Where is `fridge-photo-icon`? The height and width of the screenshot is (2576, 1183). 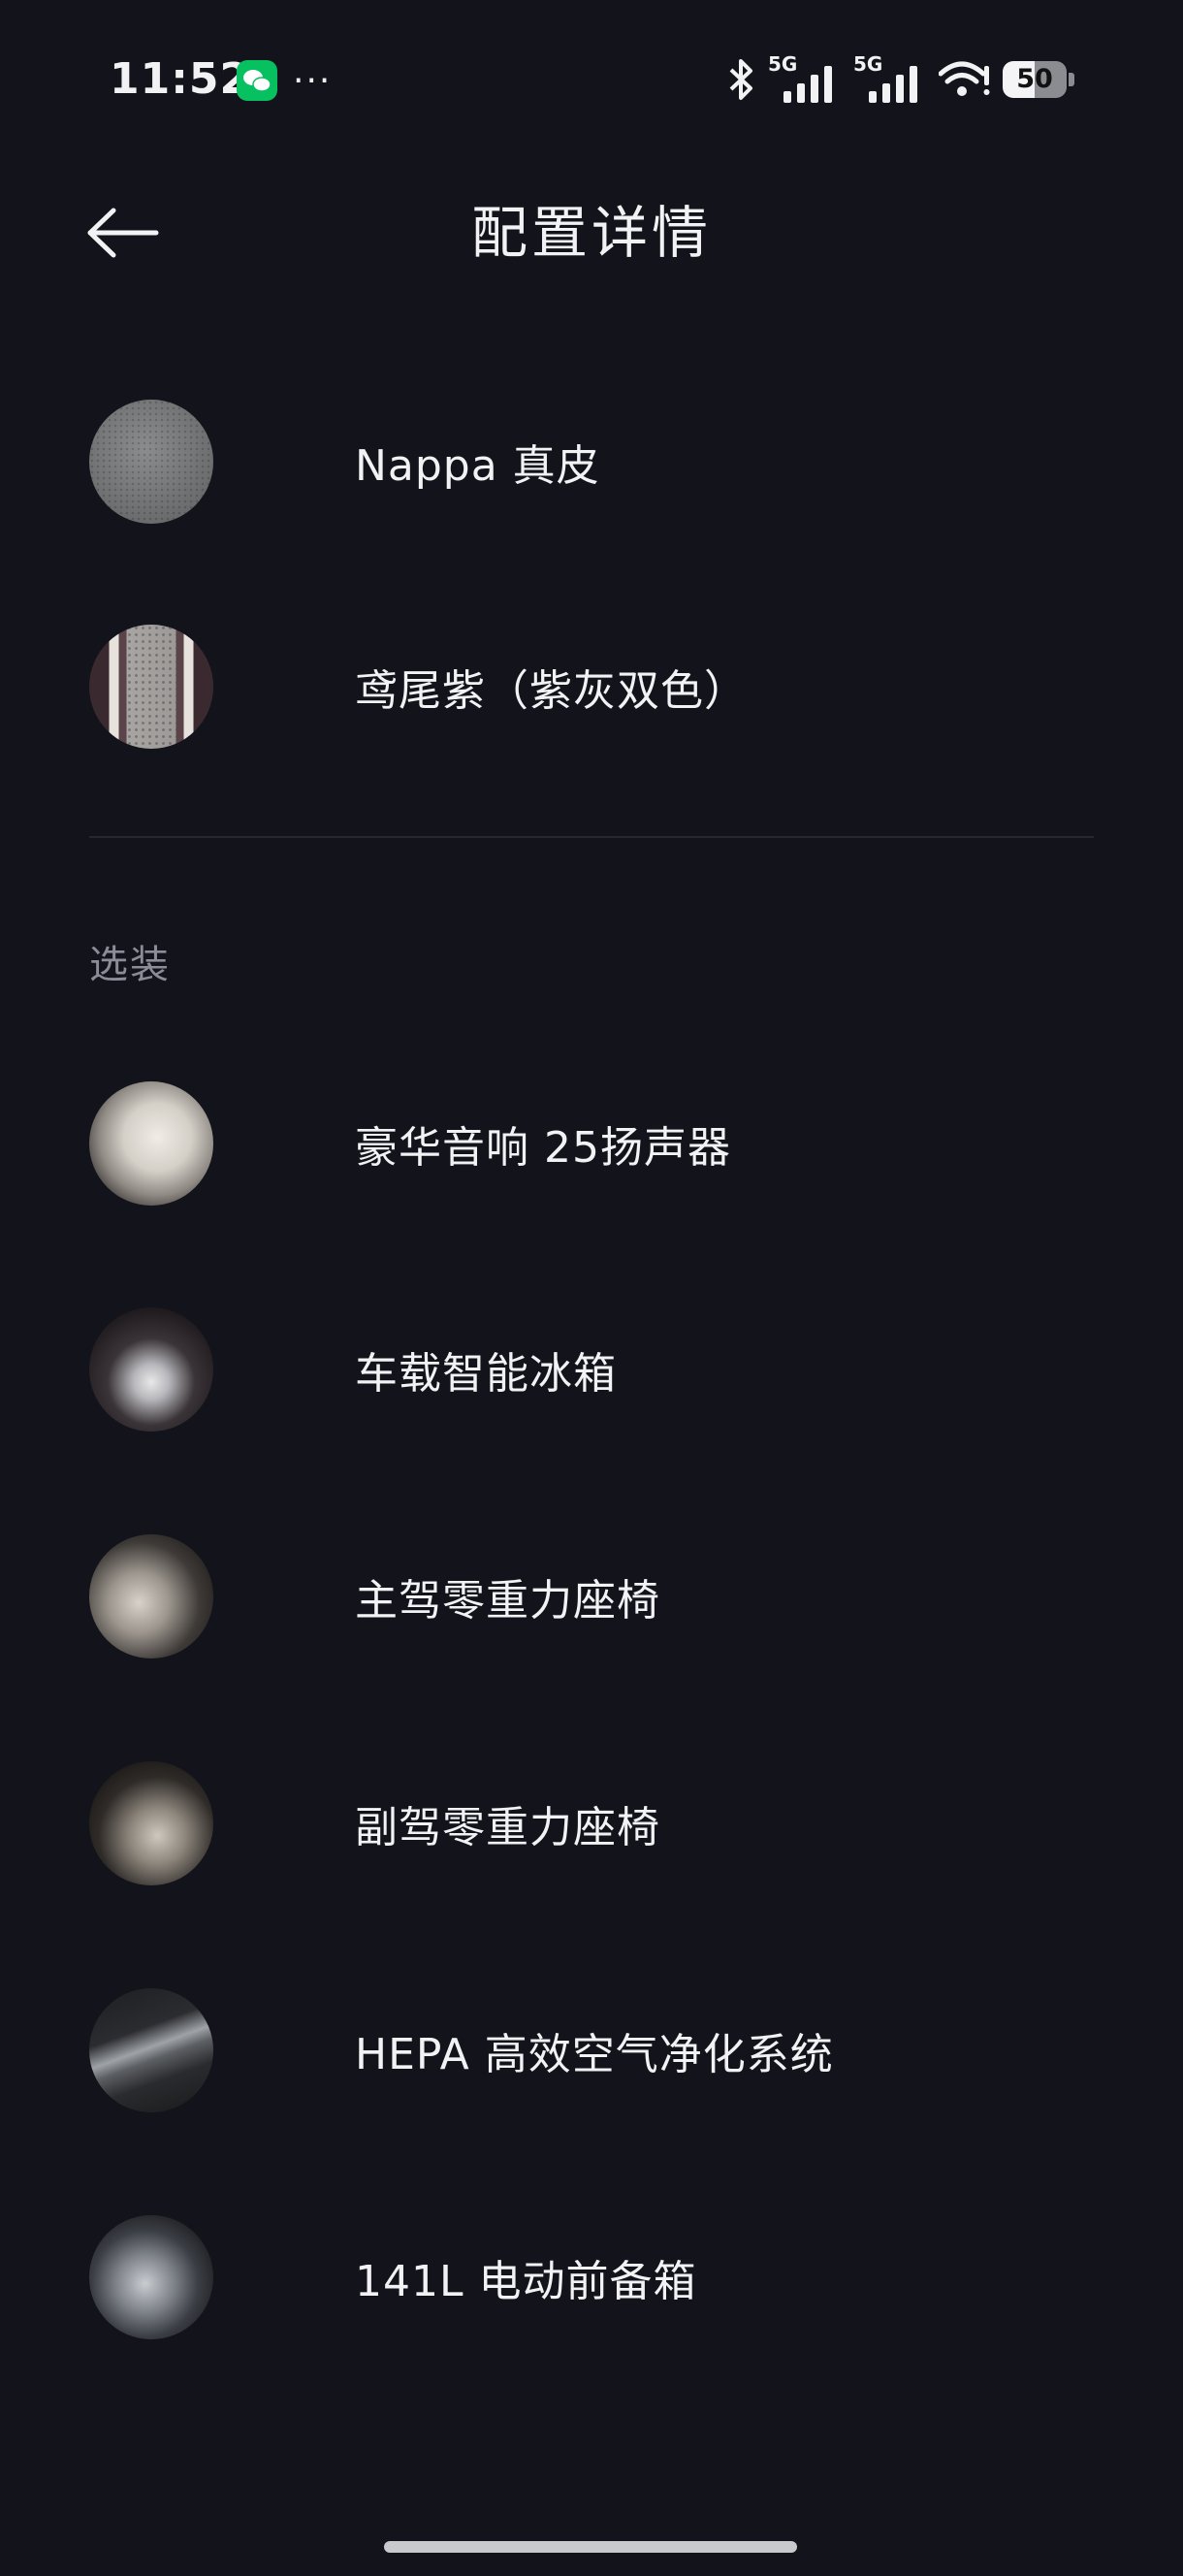
fridge-photo-icon is located at coordinates (151, 1369).